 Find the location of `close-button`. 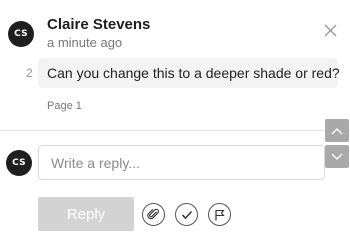

close-button is located at coordinates (330, 30).